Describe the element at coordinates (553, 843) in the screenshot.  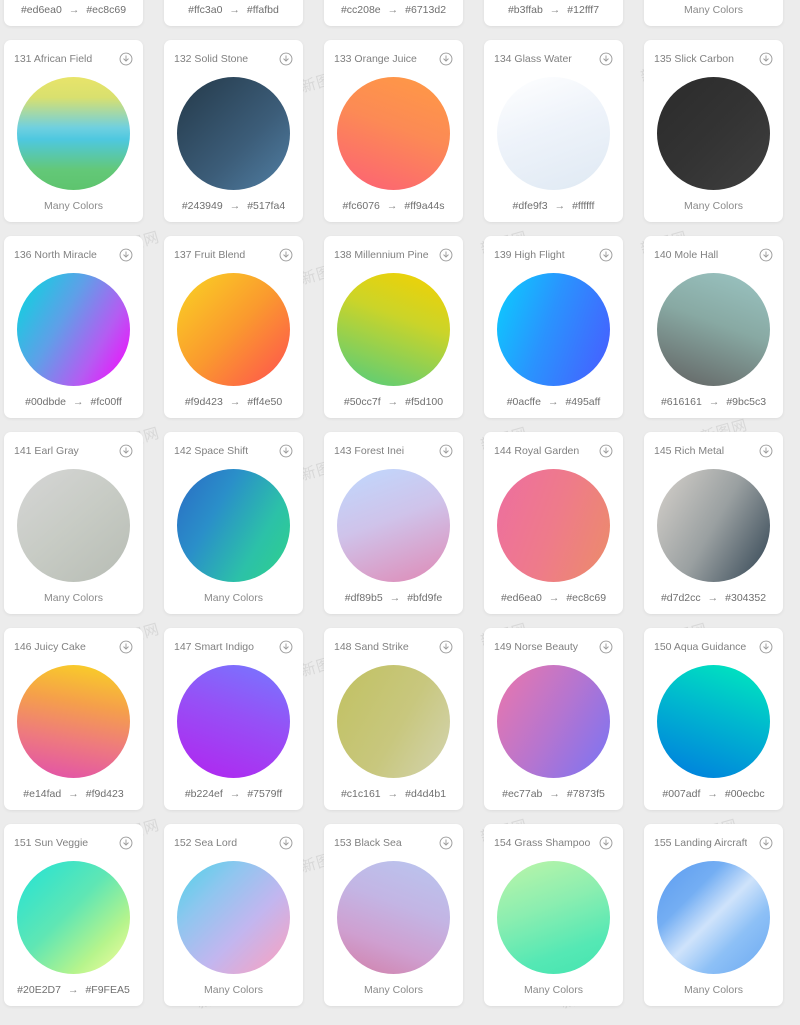
I see `card-header: 154 Grass Shampoo` at that location.